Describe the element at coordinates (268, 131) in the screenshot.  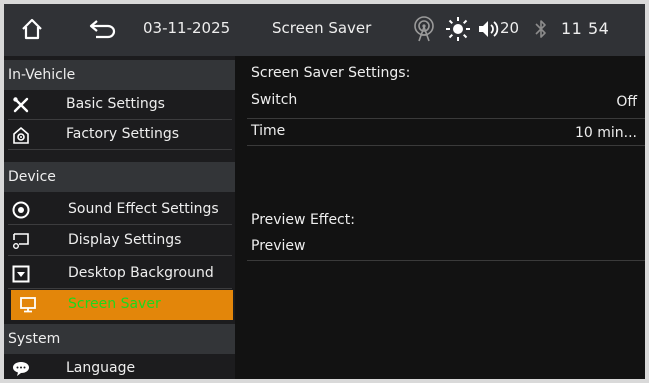
I see `time-label: Time` at that location.